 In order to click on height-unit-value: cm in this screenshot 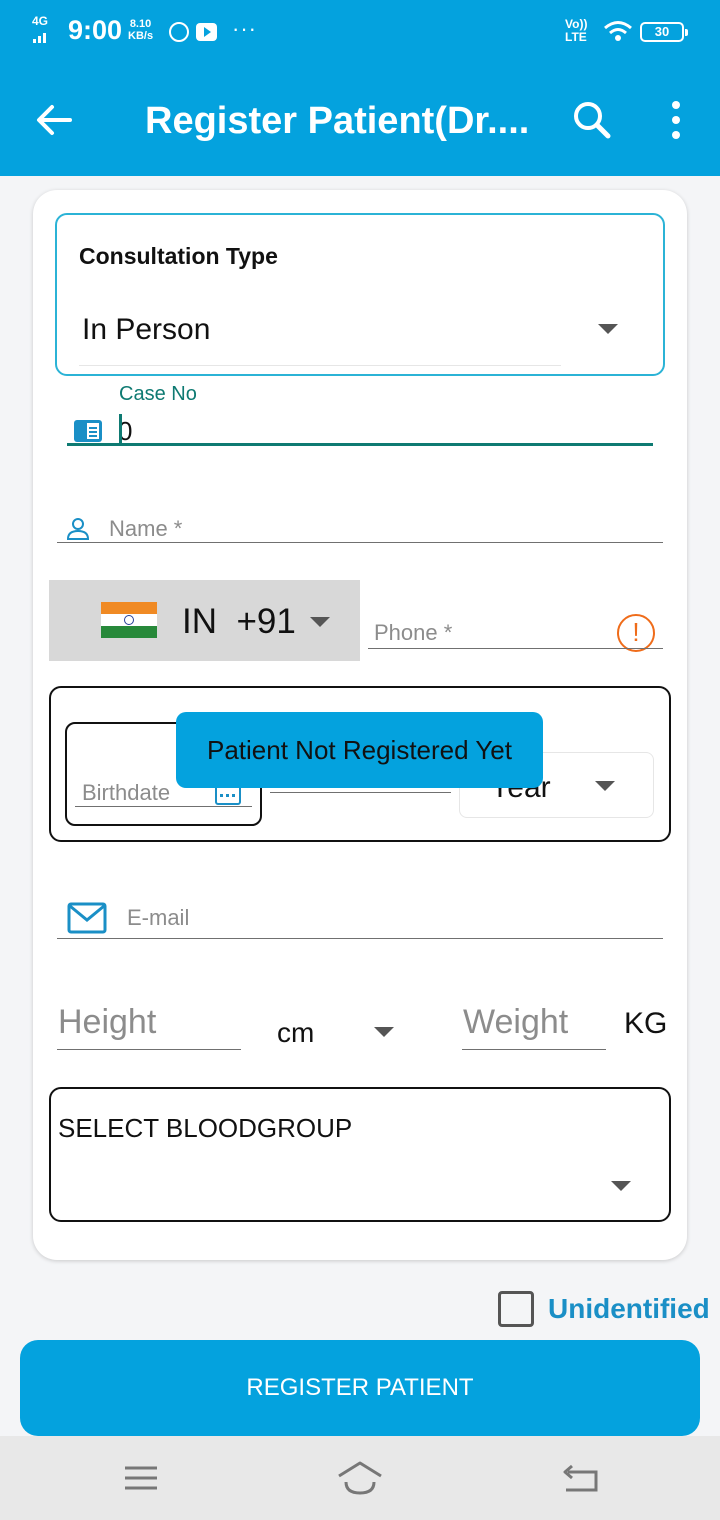, I will do `click(295, 1033)`.